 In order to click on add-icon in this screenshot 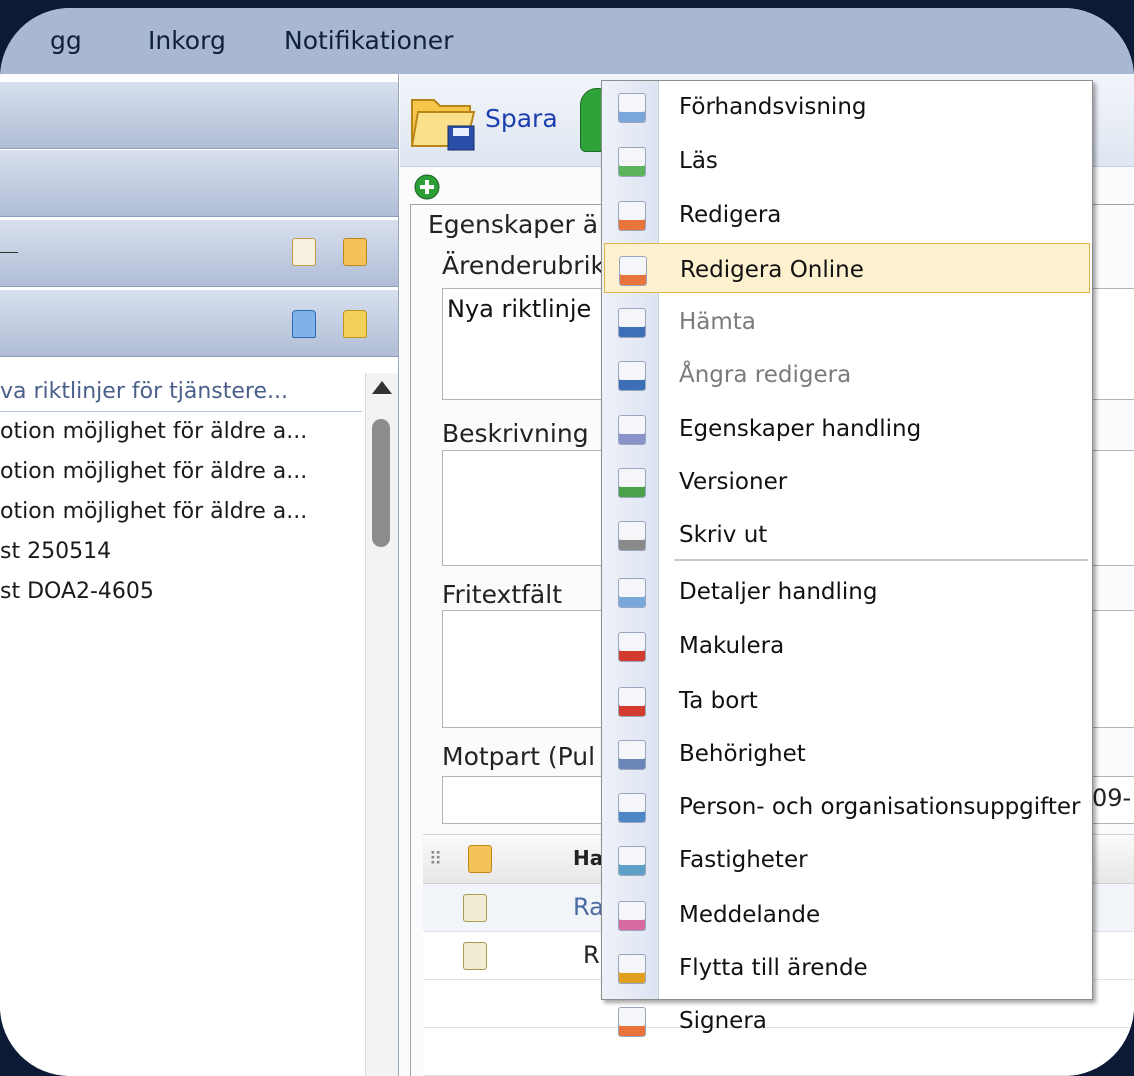, I will do `click(427, 187)`.